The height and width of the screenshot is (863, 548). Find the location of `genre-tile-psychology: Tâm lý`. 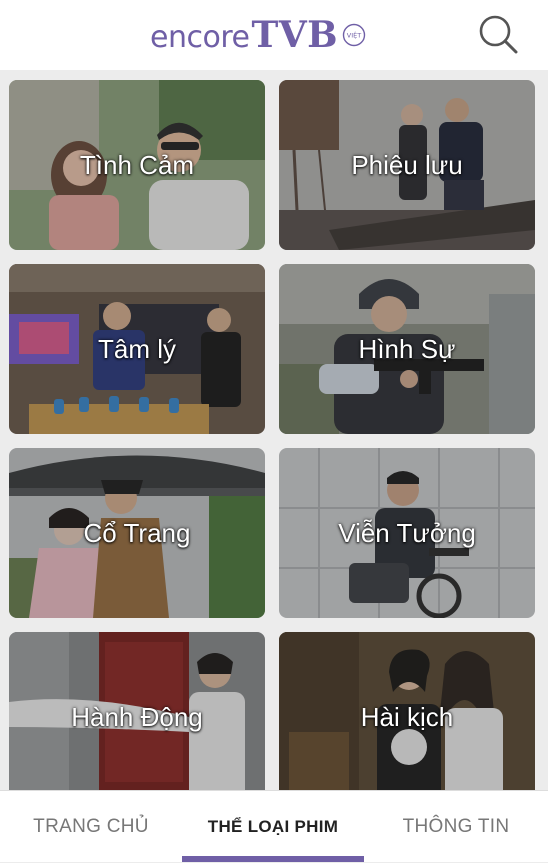

genre-tile-psychology: Tâm lý is located at coordinates (137, 349).